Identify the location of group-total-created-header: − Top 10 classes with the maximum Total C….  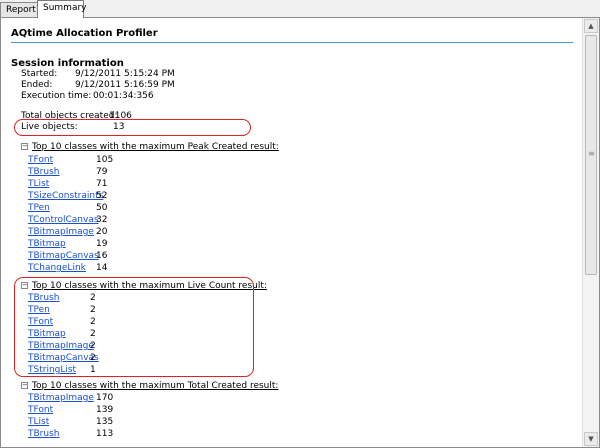
(149, 386).